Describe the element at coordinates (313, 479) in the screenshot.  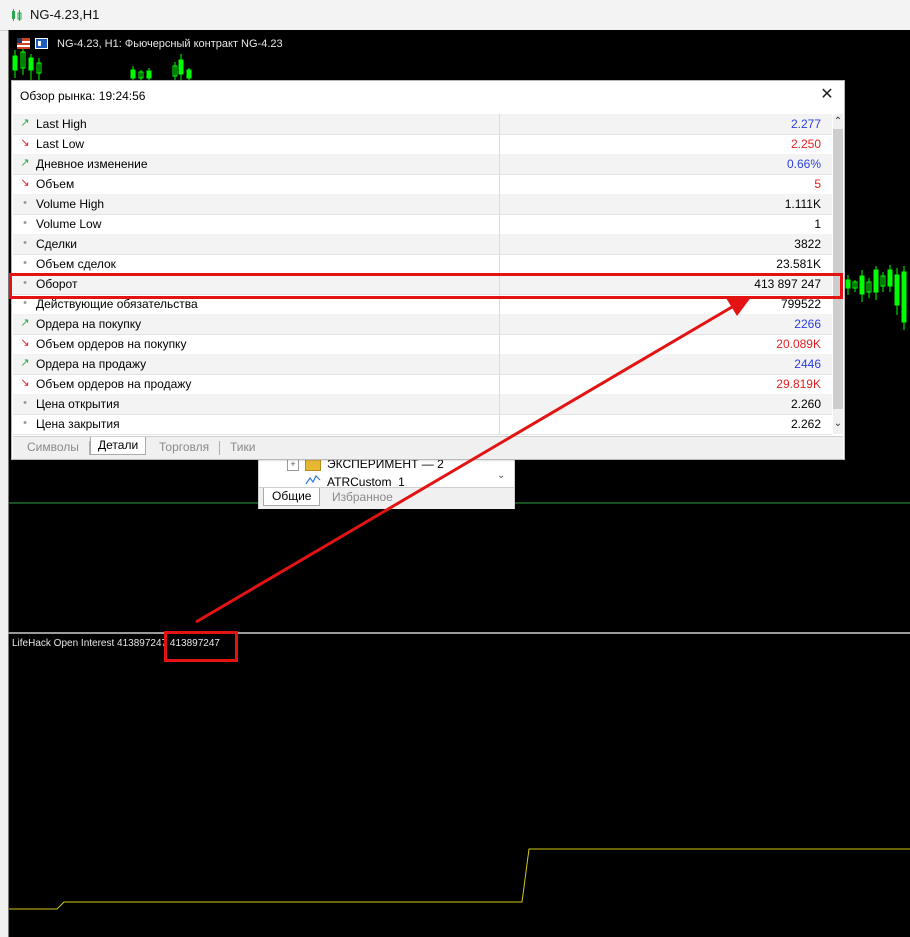
I see `indicator-icon` at that location.